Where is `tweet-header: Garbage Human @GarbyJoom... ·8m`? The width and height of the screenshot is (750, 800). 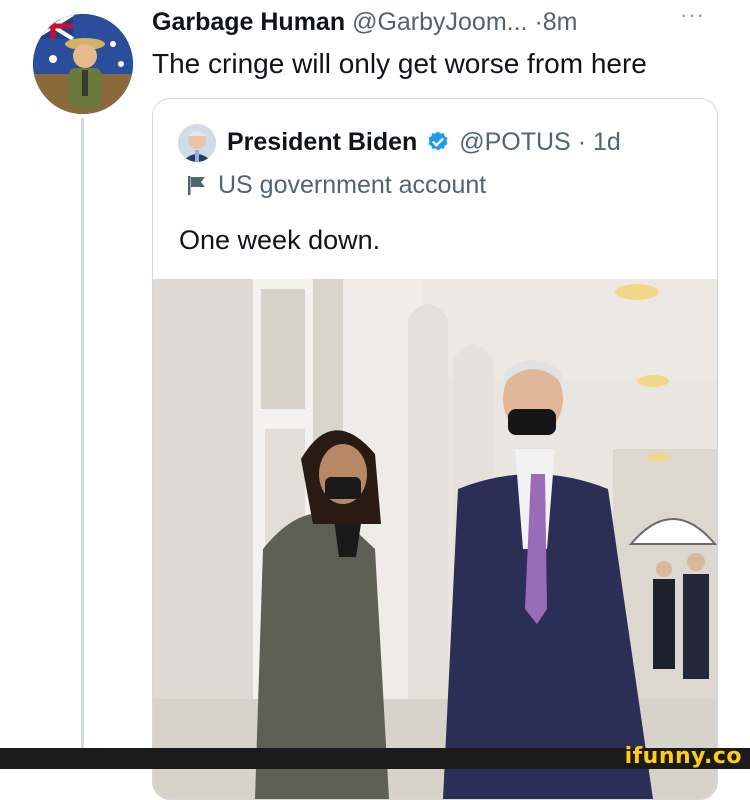 tweet-header: Garbage Human @GarbyJoom... ·8m is located at coordinates (365, 22).